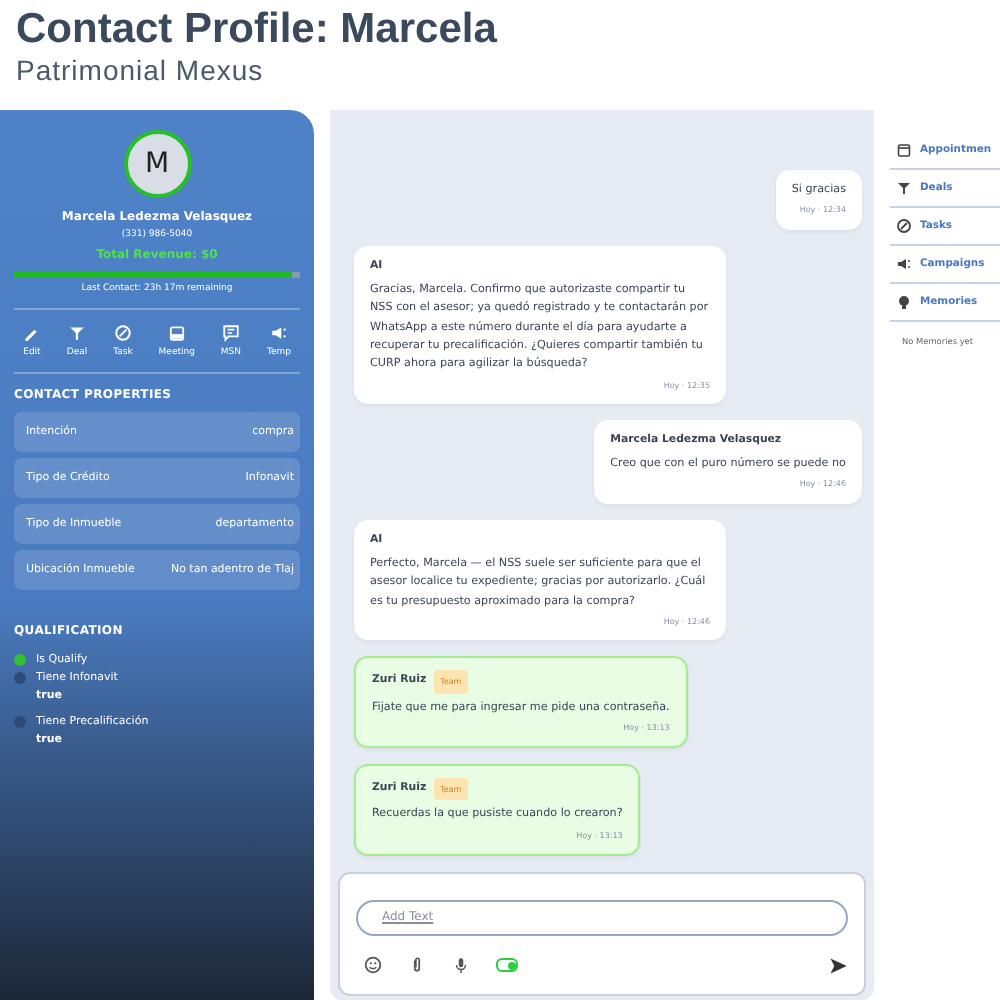  I want to click on toggle-switch, so click(507, 965).